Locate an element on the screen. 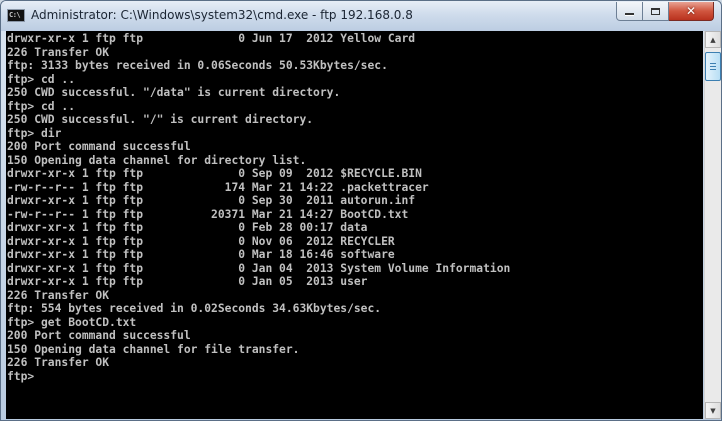 Image resolution: width=722 pixels, height=421 pixels. console-line: drwxr-xr-x 1 ftp ftp 0 Feb 28 00:17 data is located at coordinates (187, 227).